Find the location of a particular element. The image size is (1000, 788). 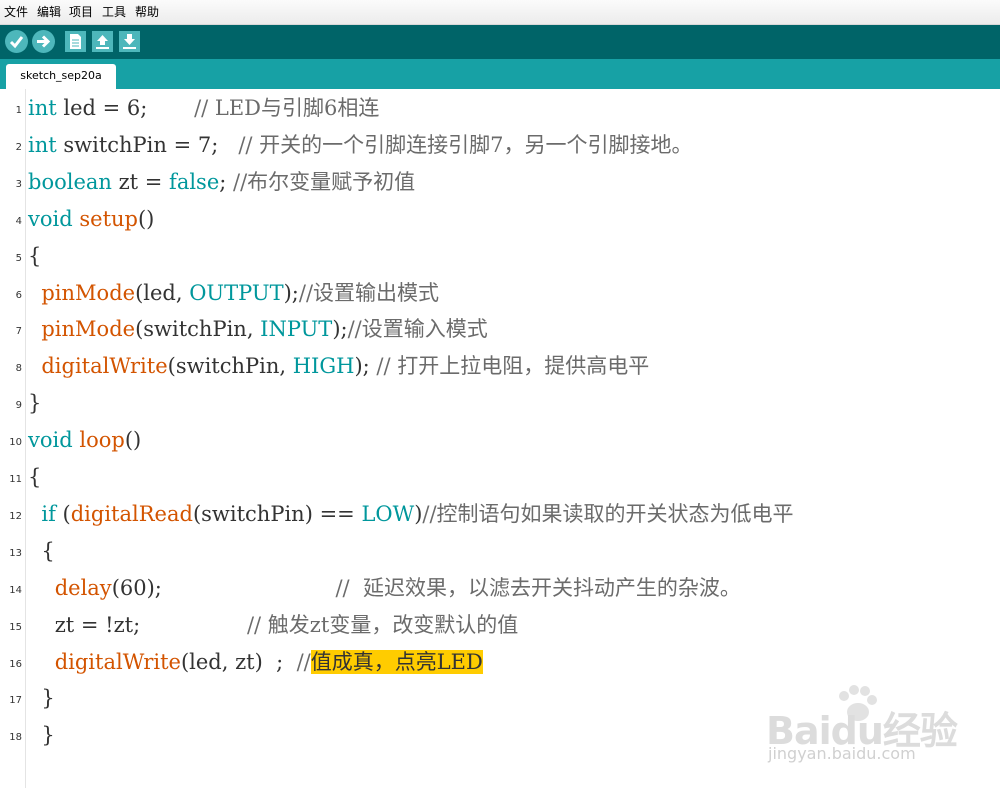

upload-button is located at coordinates (43, 41).